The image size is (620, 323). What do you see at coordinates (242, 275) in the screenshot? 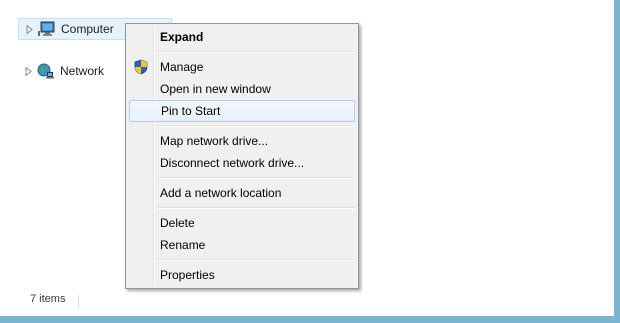
I see `menu-item-properties: Properties` at bounding box center [242, 275].